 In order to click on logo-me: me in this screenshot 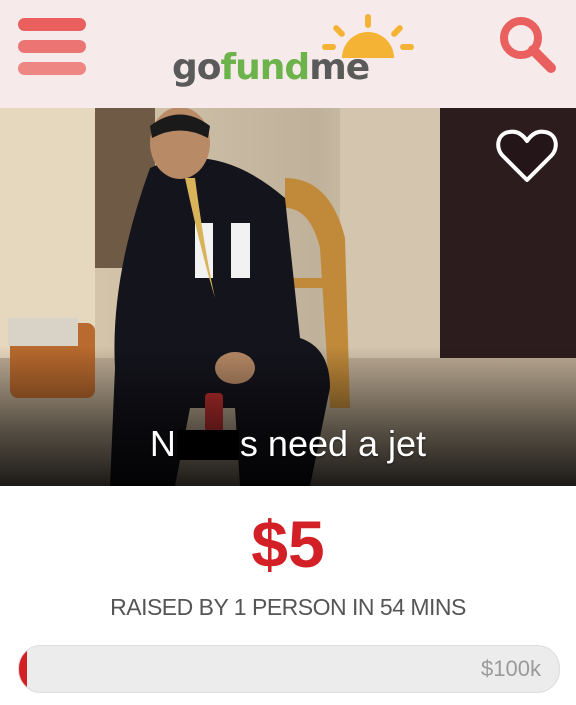, I will do `click(339, 67)`.